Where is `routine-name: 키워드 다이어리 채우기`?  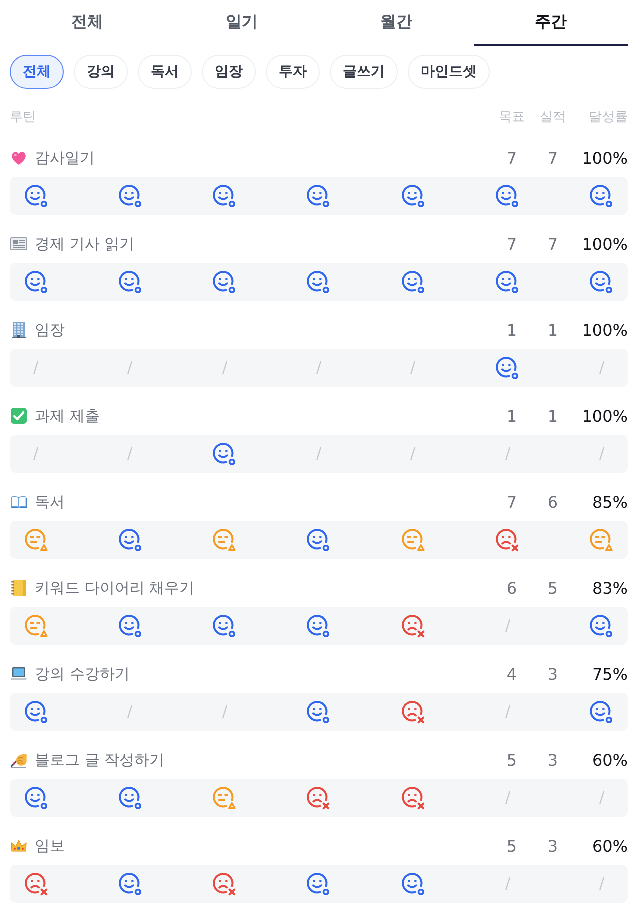
routine-name: 키워드 다이어리 채우기 is located at coordinates (115, 588).